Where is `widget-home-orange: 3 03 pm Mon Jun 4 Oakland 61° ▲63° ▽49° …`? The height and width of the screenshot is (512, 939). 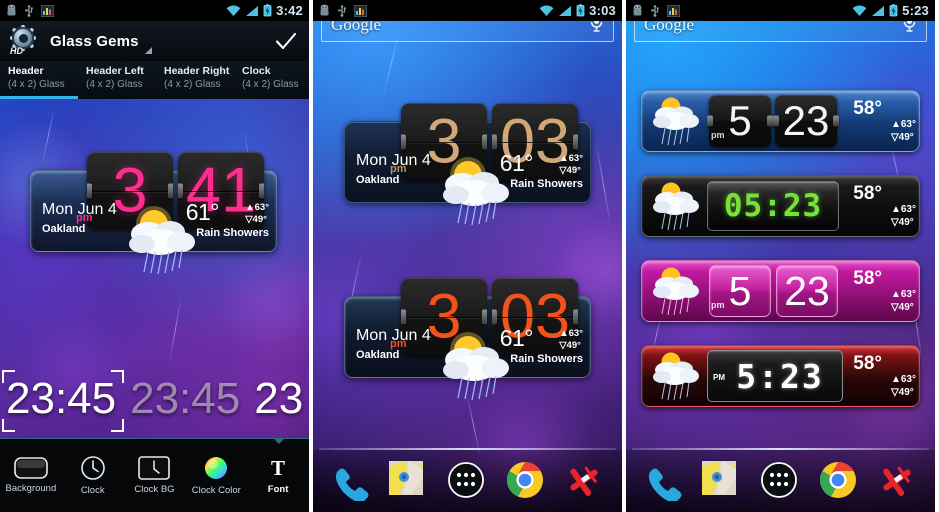
widget-home-orange: 3 03 pm Mon Jun 4 Oakland 61° ▲63° ▽49° … is located at coordinates (467, 339).